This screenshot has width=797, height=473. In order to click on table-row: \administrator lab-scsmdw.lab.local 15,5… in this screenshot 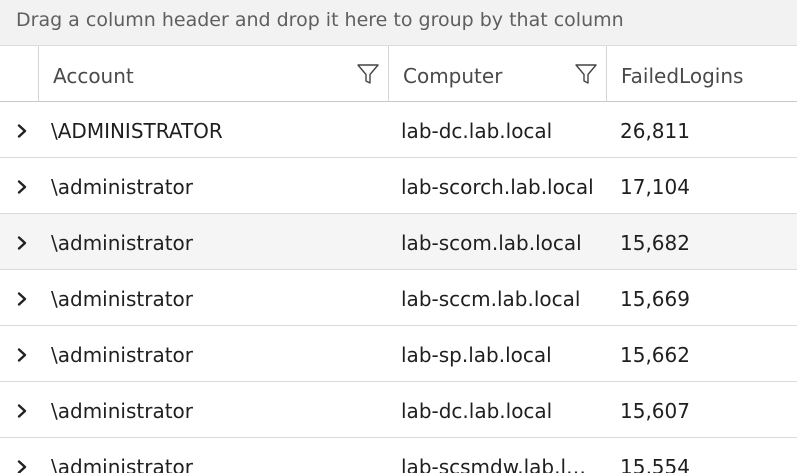, I will do `click(398, 455)`.